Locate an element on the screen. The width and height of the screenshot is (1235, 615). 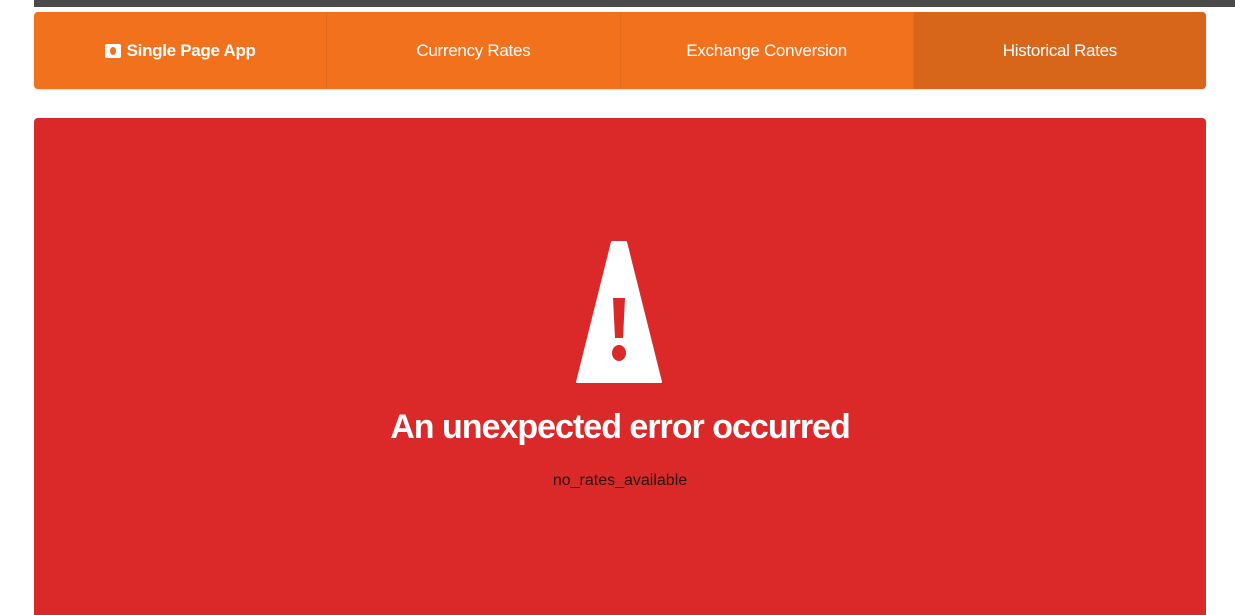
money-icon is located at coordinates (112, 50).